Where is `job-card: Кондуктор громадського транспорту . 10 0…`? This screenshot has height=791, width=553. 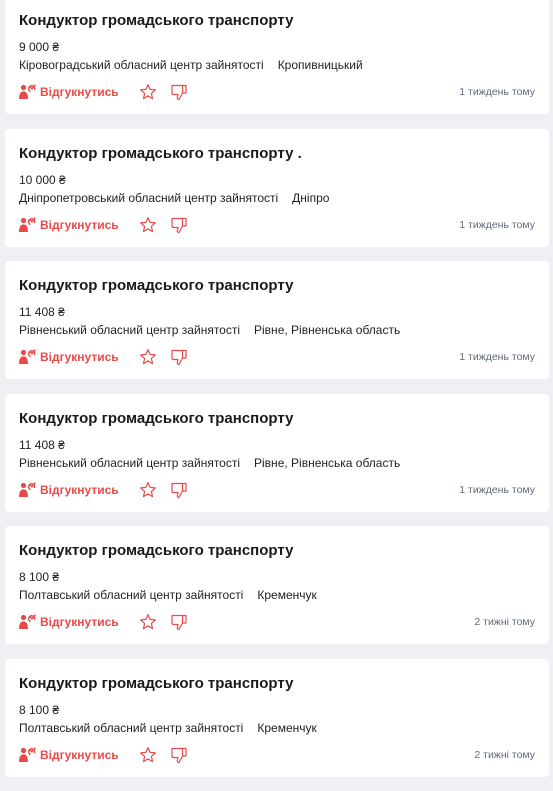 job-card: Кондуктор громадського транспорту . 10 0… is located at coordinates (277, 187).